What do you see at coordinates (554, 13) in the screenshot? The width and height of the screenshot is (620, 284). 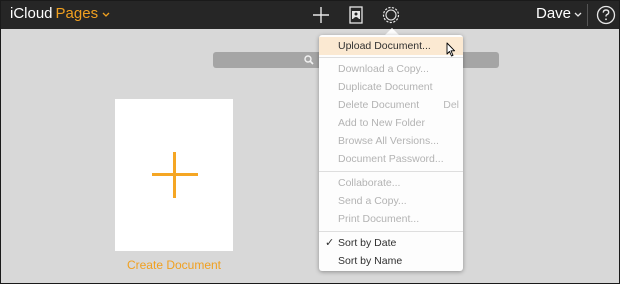 I see `user-name: Dave` at bounding box center [554, 13].